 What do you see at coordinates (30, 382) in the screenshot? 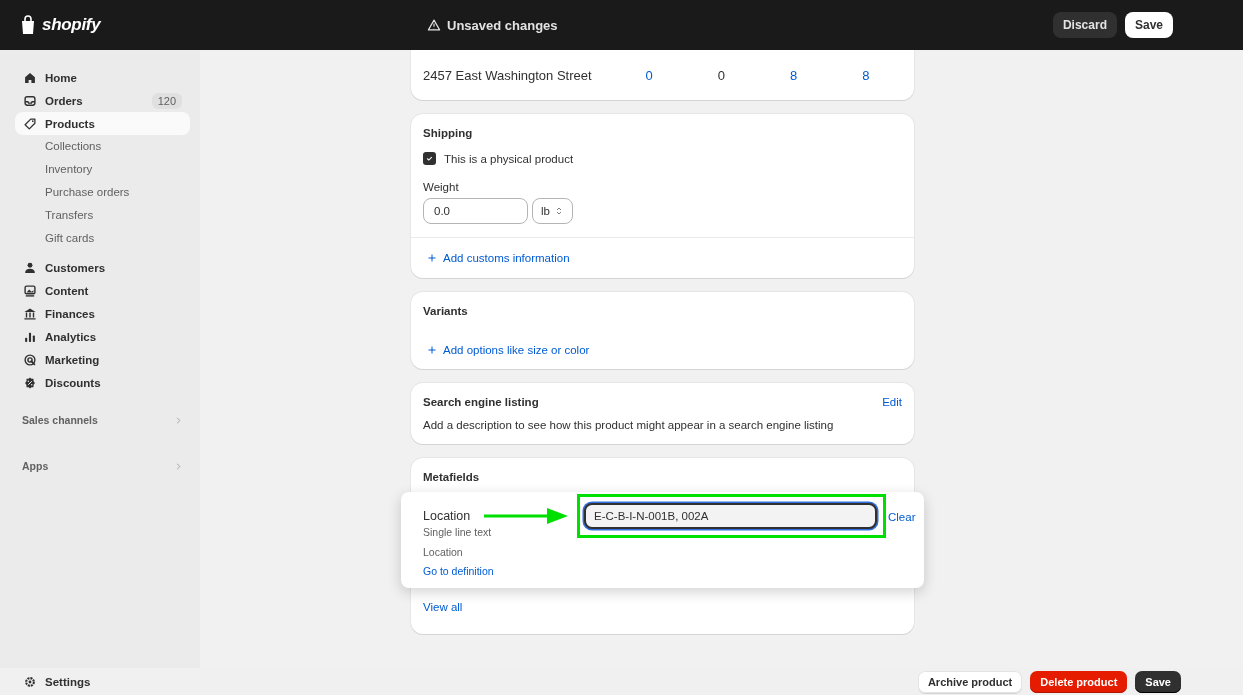
I see `discount-icon` at bounding box center [30, 382].